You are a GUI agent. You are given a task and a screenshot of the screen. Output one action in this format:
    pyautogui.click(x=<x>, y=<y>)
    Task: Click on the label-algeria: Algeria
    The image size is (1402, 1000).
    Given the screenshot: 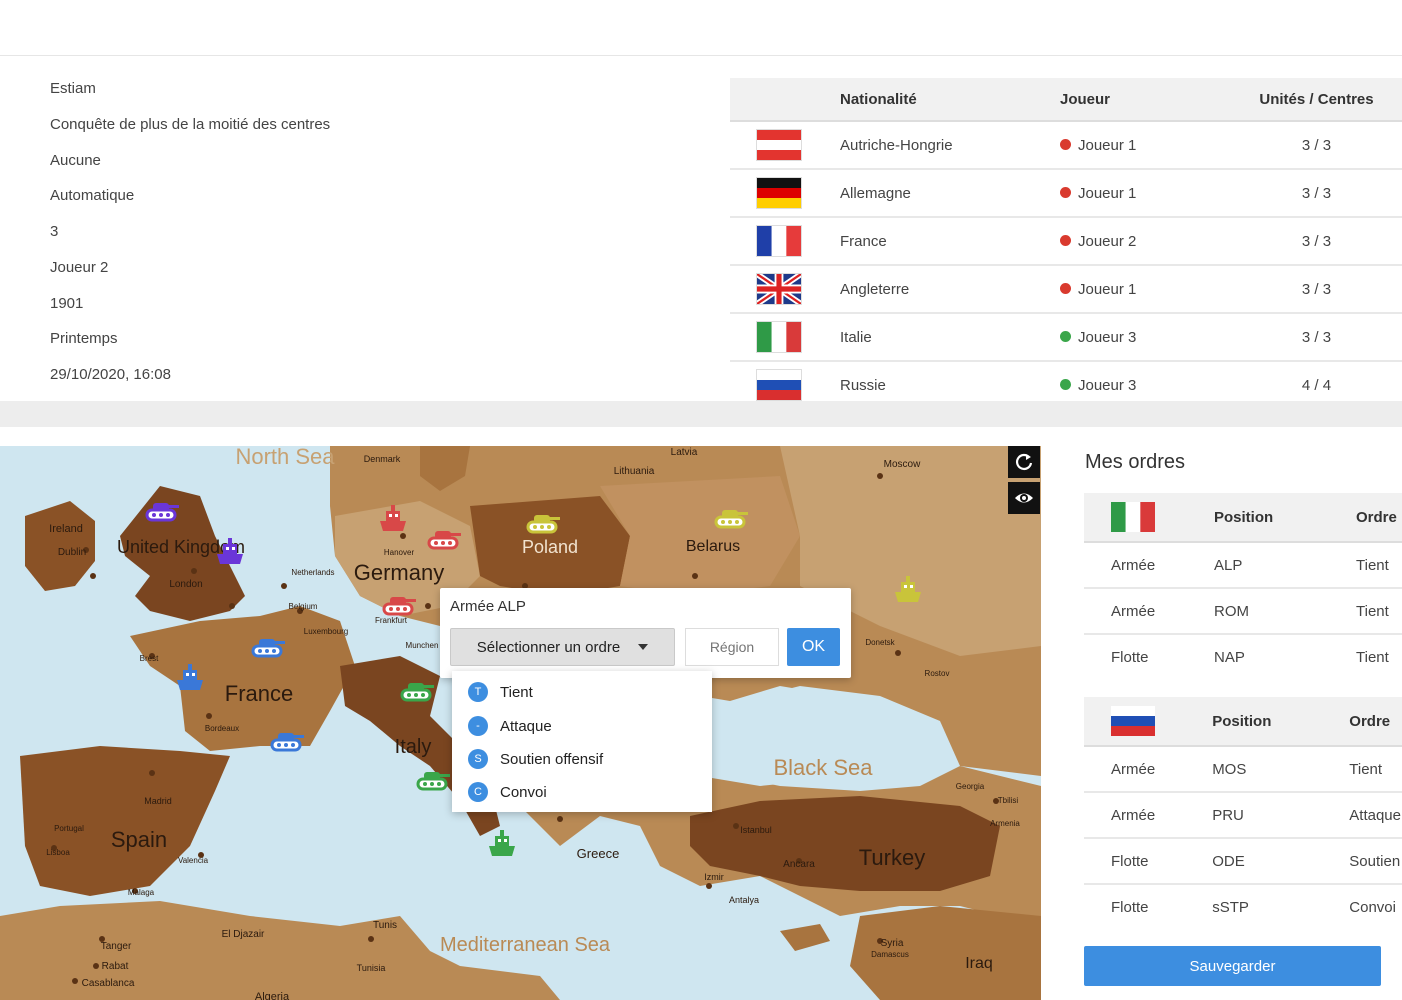 What is the action you would take?
    pyautogui.click(x=272, y=995)
    